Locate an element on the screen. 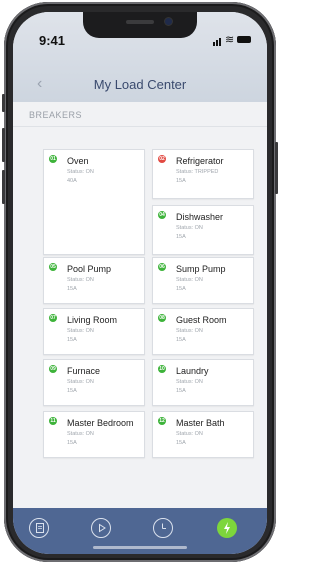 This screenshot has width=320, height=564. breaker-status-dot: 11 is located at coordinates (53, 421).